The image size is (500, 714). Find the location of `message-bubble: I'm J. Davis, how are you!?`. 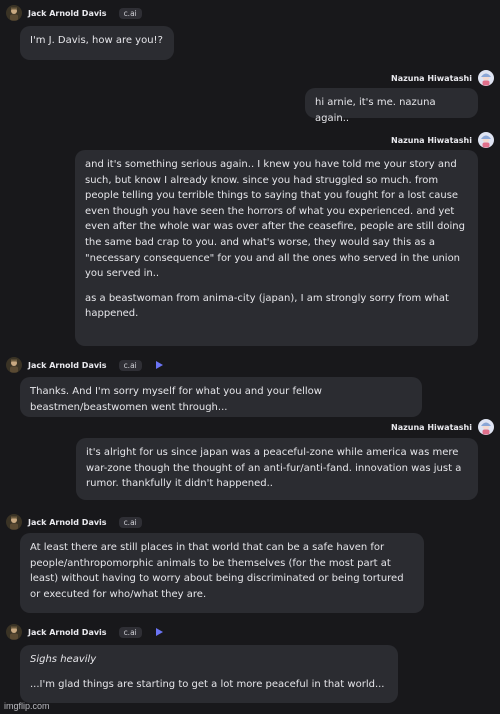

message-bubble: I'm J. Davis, how are you!? is located at coordinates (97, 43).